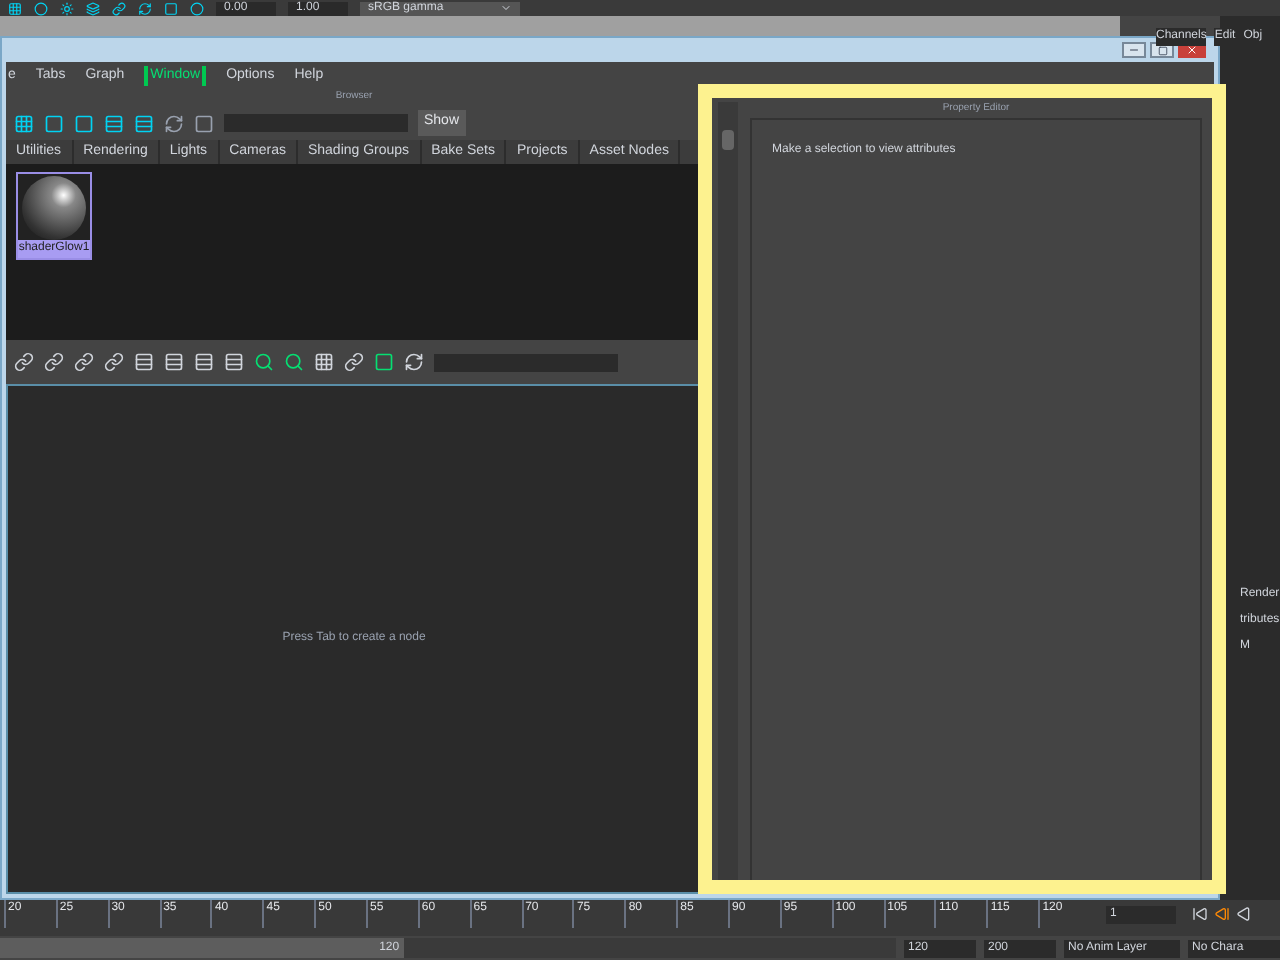 The height and width of the screenshot is (960, 1280). What do you see at coordinates (1200, 914) in the screenshot?
I see `skip-back-icon` at bounding box center [1200, 914].